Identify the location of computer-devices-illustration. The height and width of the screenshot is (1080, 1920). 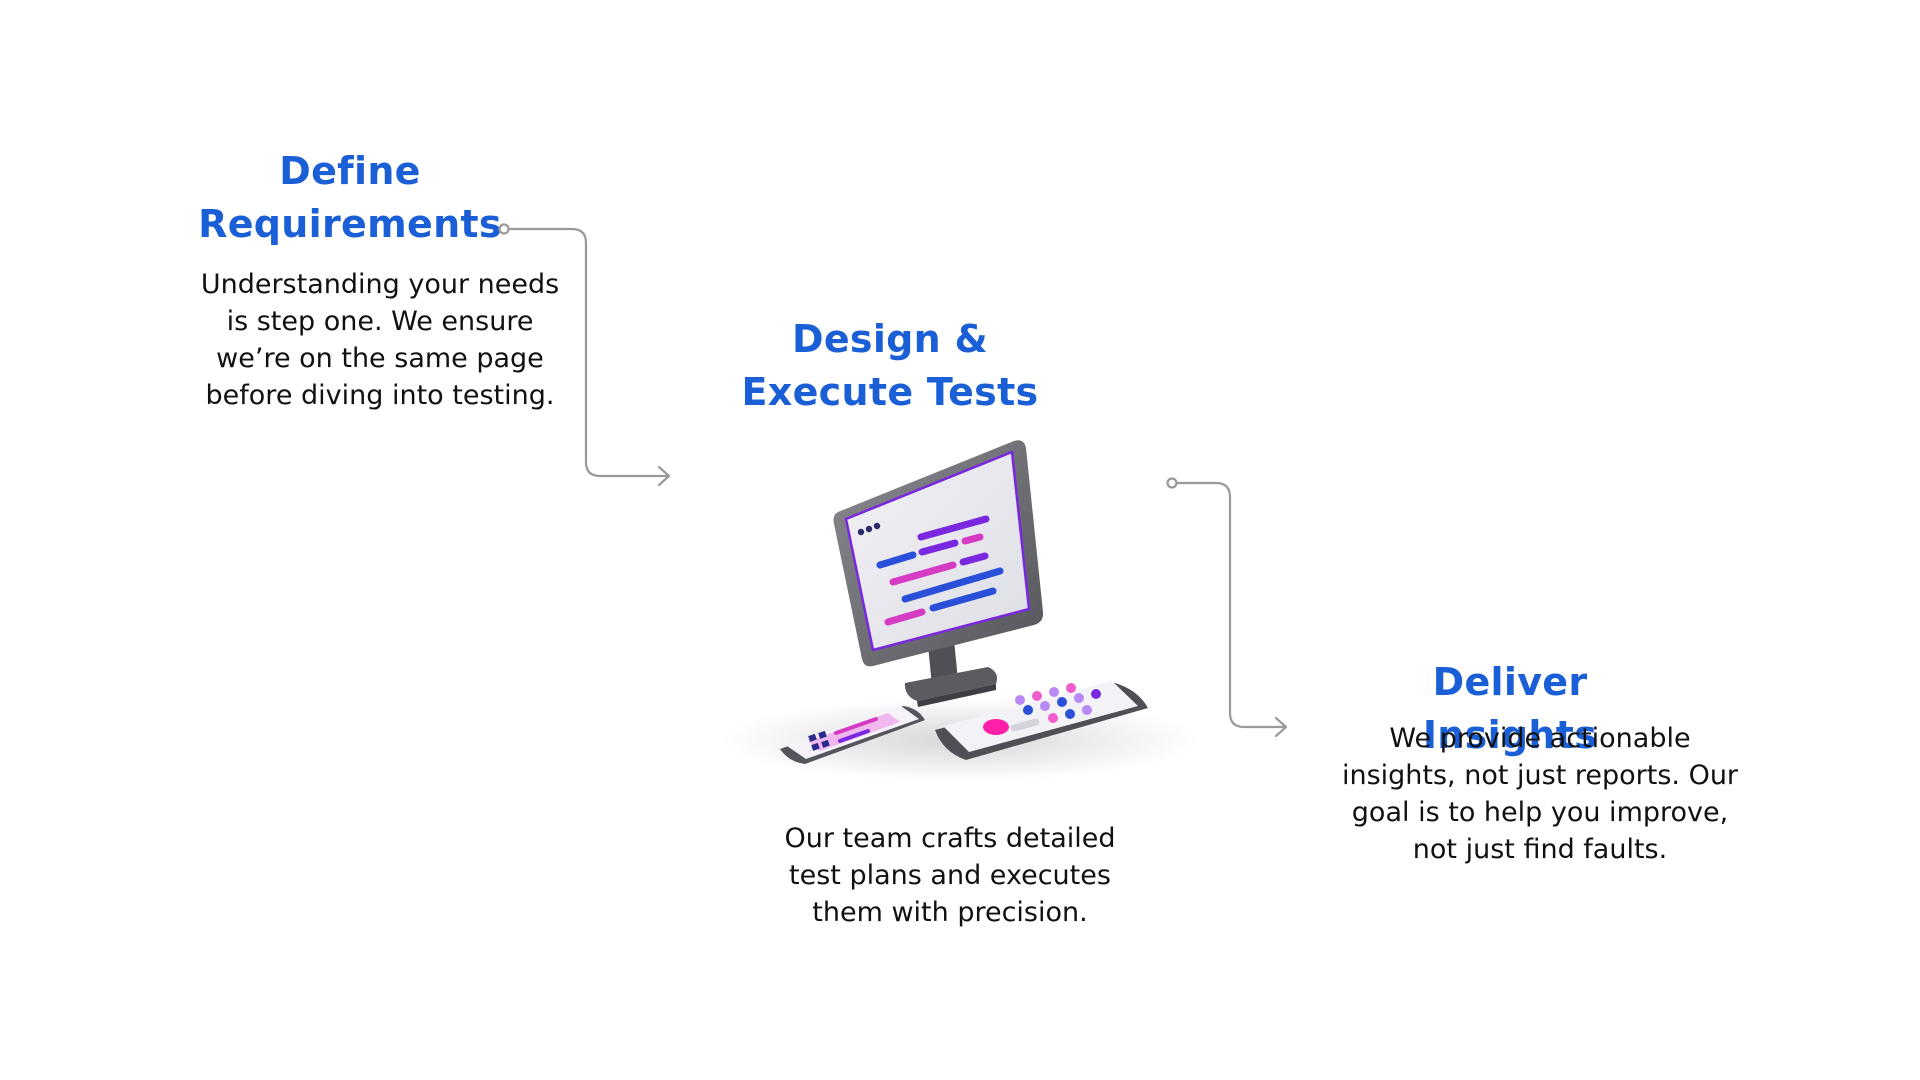
(960, 611).